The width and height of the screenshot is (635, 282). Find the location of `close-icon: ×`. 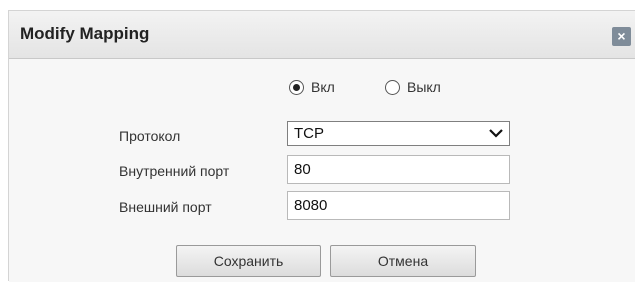

close-icon: × is located at coordinates (621, 36).